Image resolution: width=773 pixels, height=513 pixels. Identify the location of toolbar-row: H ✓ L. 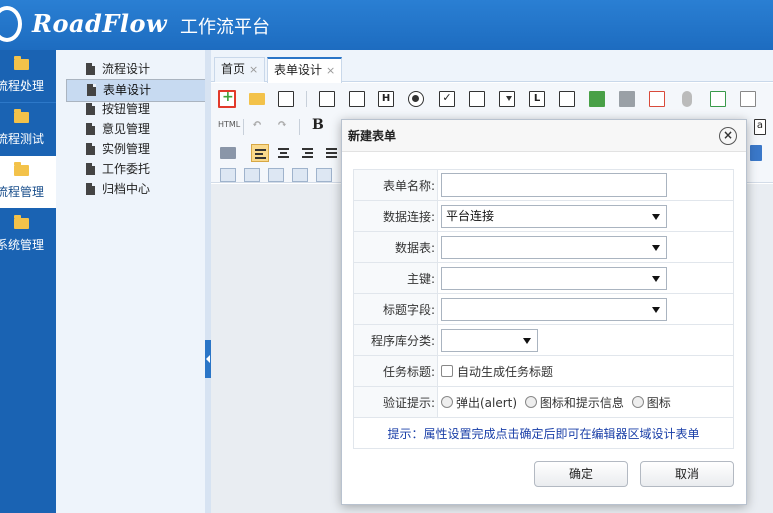
(492, 99).